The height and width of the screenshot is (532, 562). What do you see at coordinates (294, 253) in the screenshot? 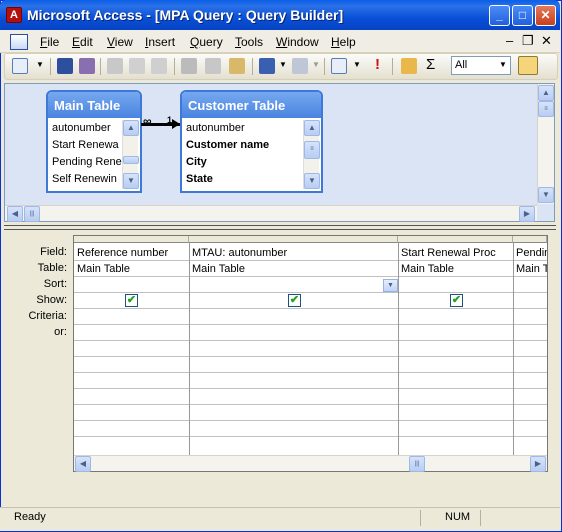
I see `field-cell-mtau: MTAU: autonumber` at bounding box center [294, 253].